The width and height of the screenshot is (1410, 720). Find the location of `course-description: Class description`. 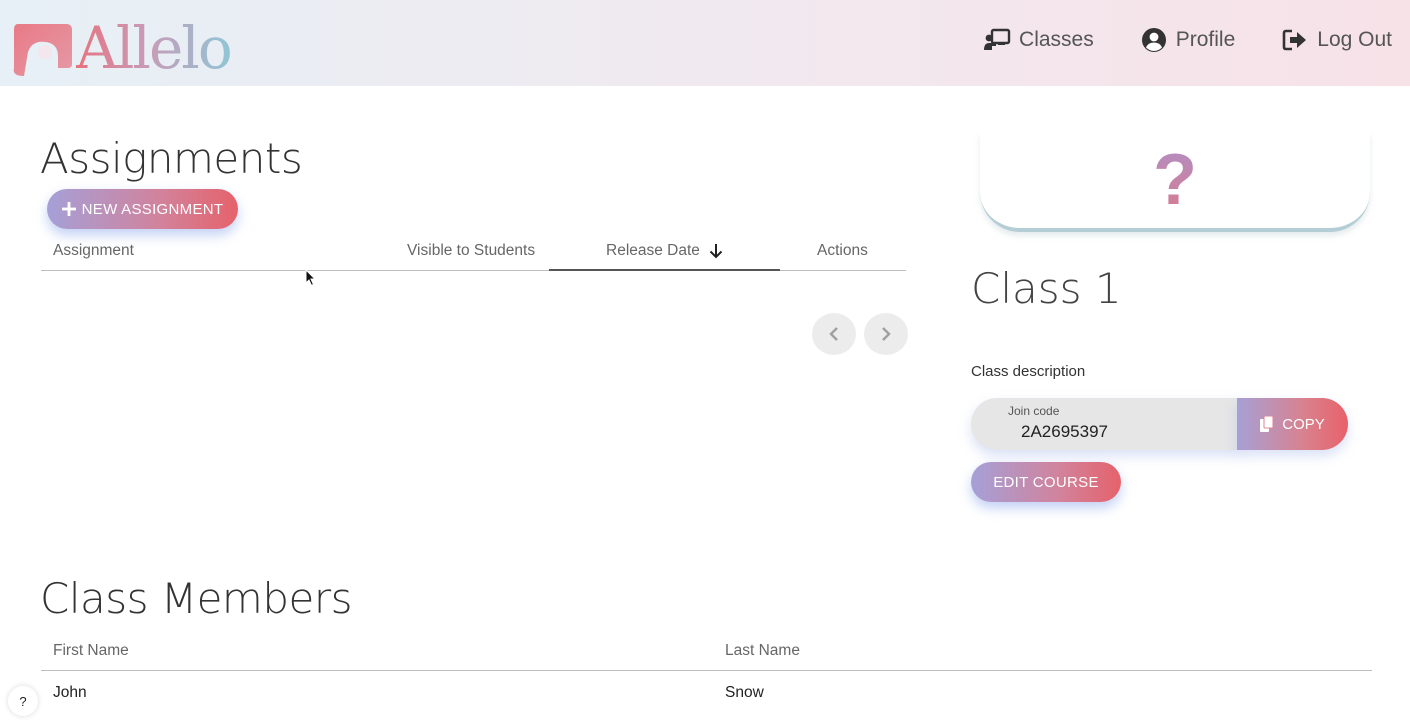

course-description: Class description is located at coordinates (1028, 371).